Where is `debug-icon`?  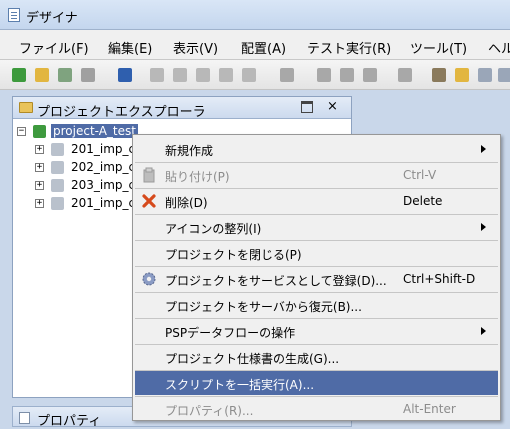 debug-icon is located at coordinates (324, 75).